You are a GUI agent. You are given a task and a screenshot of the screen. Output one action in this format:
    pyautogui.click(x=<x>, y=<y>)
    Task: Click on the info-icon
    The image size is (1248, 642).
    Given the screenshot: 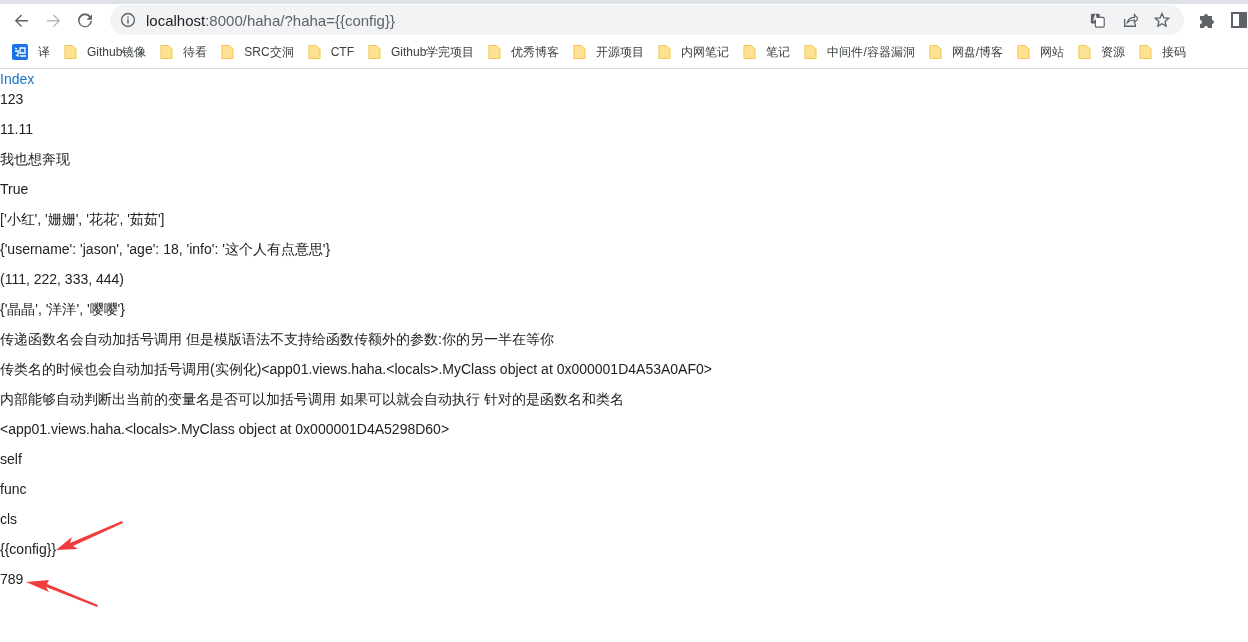 What is the action you would take?
    pyautogui.click(x=128, y=20)
    